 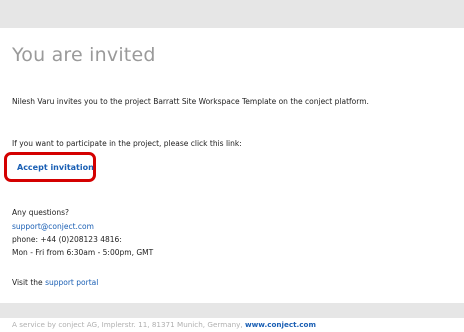 I want to click on visit-support-line: Visit the support portal, so click(x=55, y=282).